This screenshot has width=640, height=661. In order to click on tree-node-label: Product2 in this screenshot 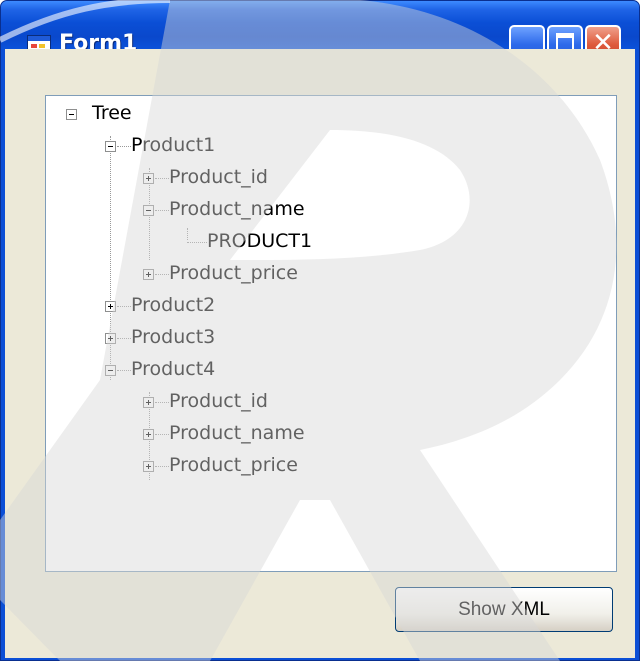, I will do `click(173, 305)`.